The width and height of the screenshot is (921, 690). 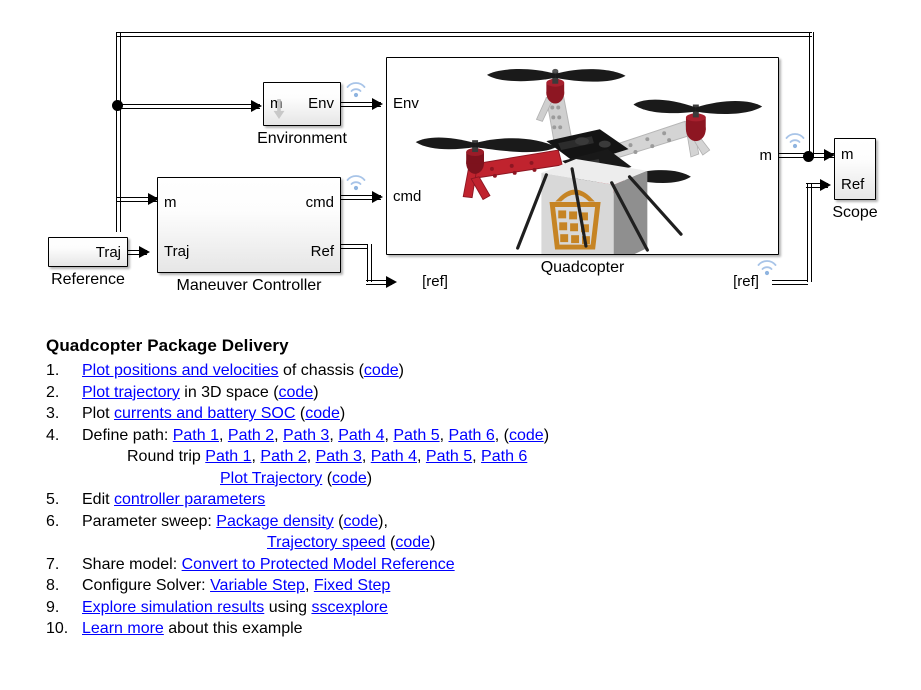 What do you see at coordinates (257, 585) in the screenshot?
I see `step8-link-1: Variable Step` at bounding box center [257, 585].